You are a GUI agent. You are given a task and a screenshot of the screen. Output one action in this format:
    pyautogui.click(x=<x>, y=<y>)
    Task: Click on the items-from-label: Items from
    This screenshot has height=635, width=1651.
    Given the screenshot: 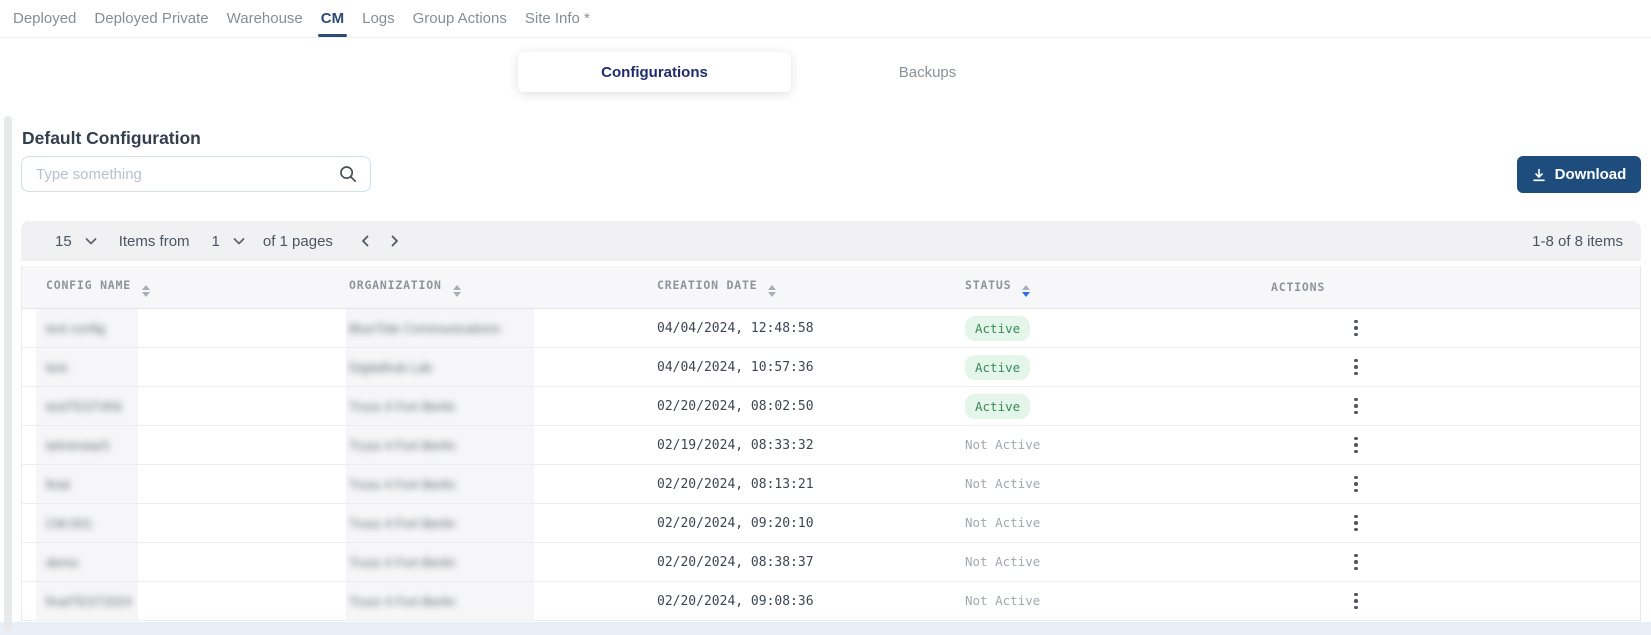 What is the action you would take?
    pyautogui.click(x=154, y=241)
    